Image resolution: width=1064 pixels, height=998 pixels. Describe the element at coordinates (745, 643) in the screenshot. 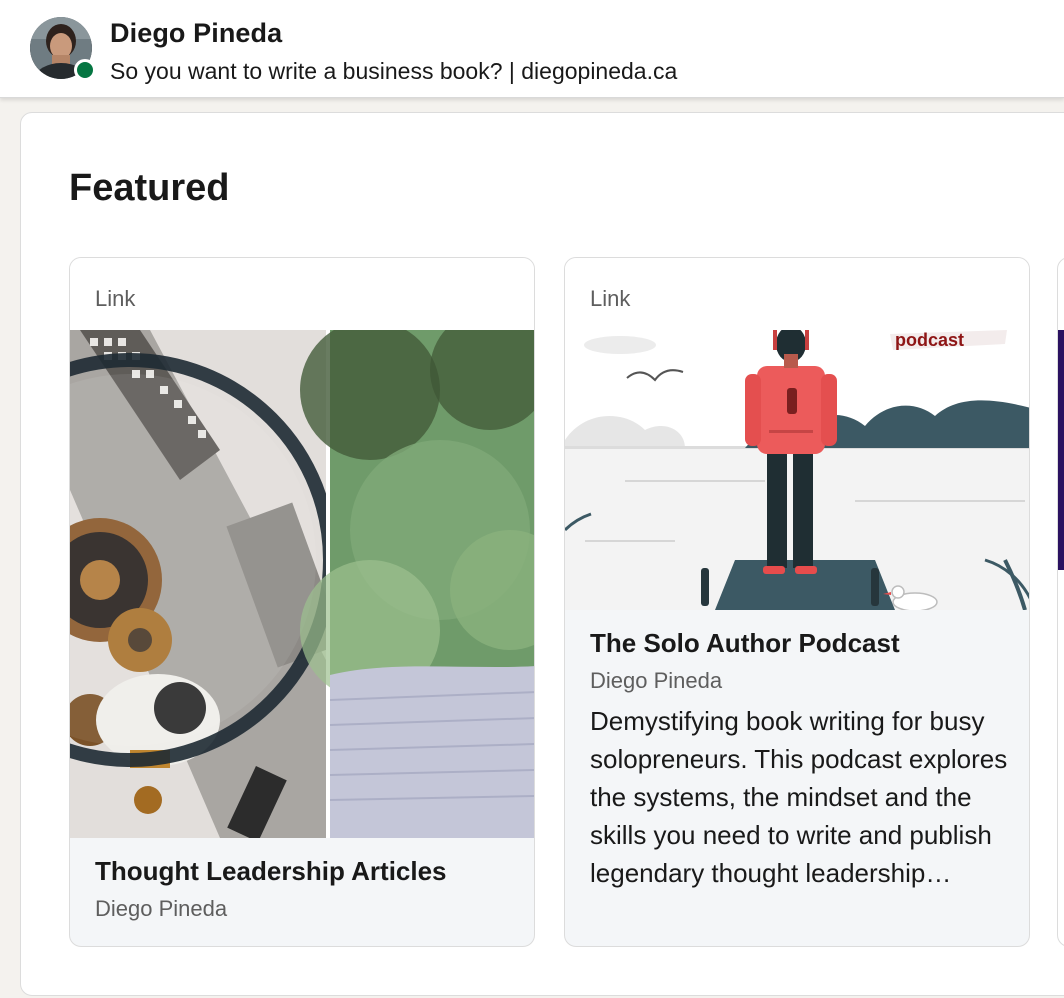

I see `card-title: The Solo Author Podcast` at that location.